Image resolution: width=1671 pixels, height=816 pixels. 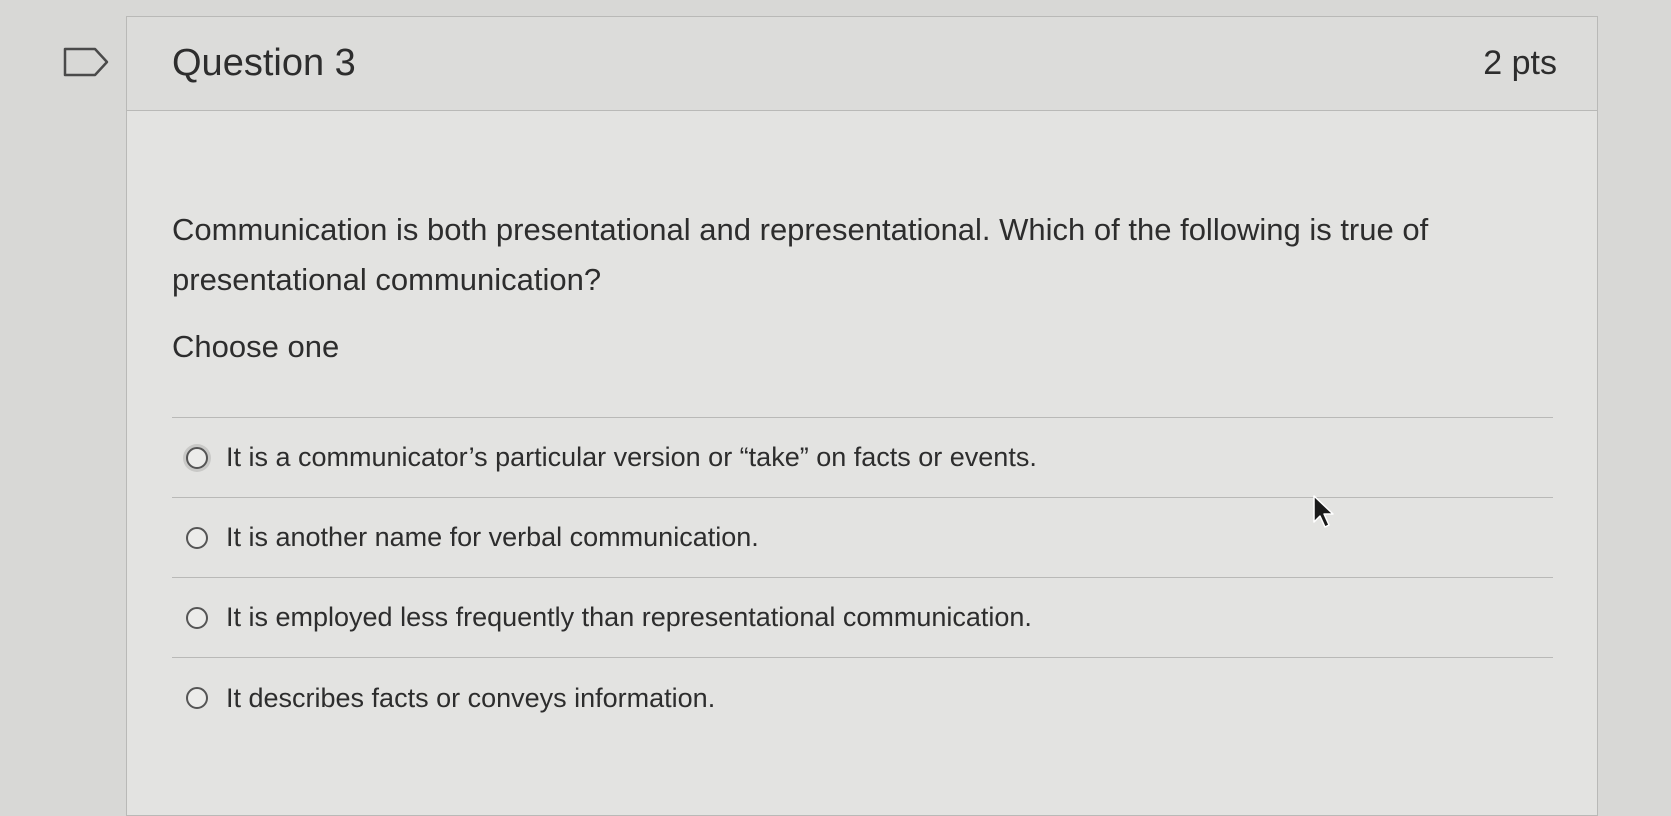 What do you see at coordinates (1323, 511) in the screenshot?
I see `mouse-pointer-icon` at bounding box center [1323, 511].